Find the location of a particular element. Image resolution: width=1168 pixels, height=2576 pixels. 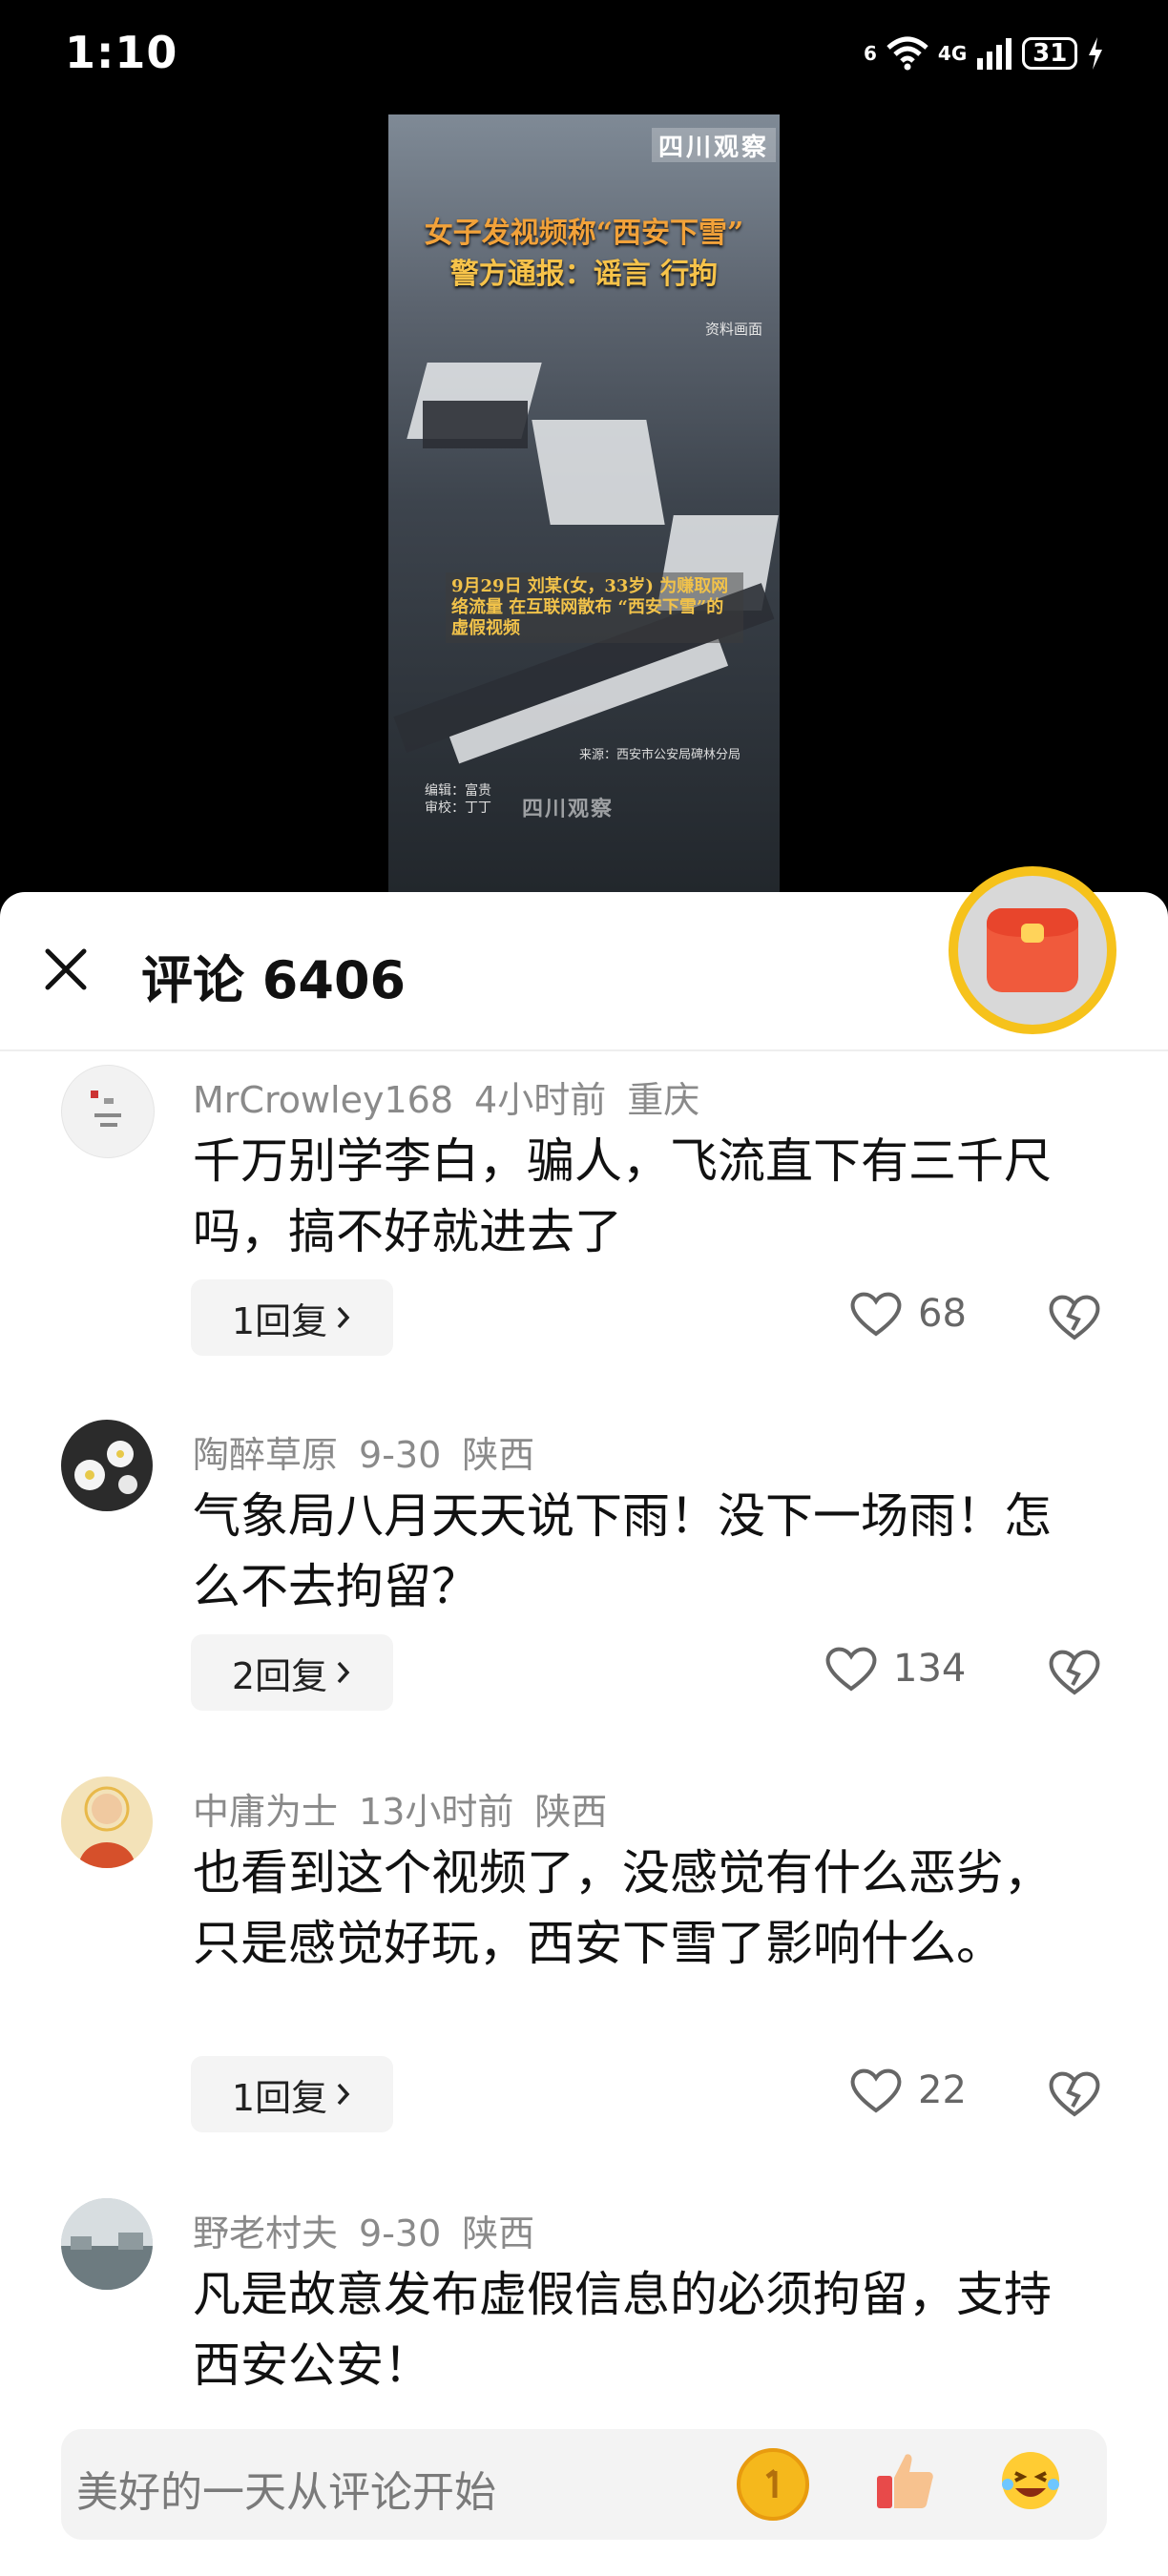

comment-count-title: 评论 6406 is located at coordinates (274, 980).